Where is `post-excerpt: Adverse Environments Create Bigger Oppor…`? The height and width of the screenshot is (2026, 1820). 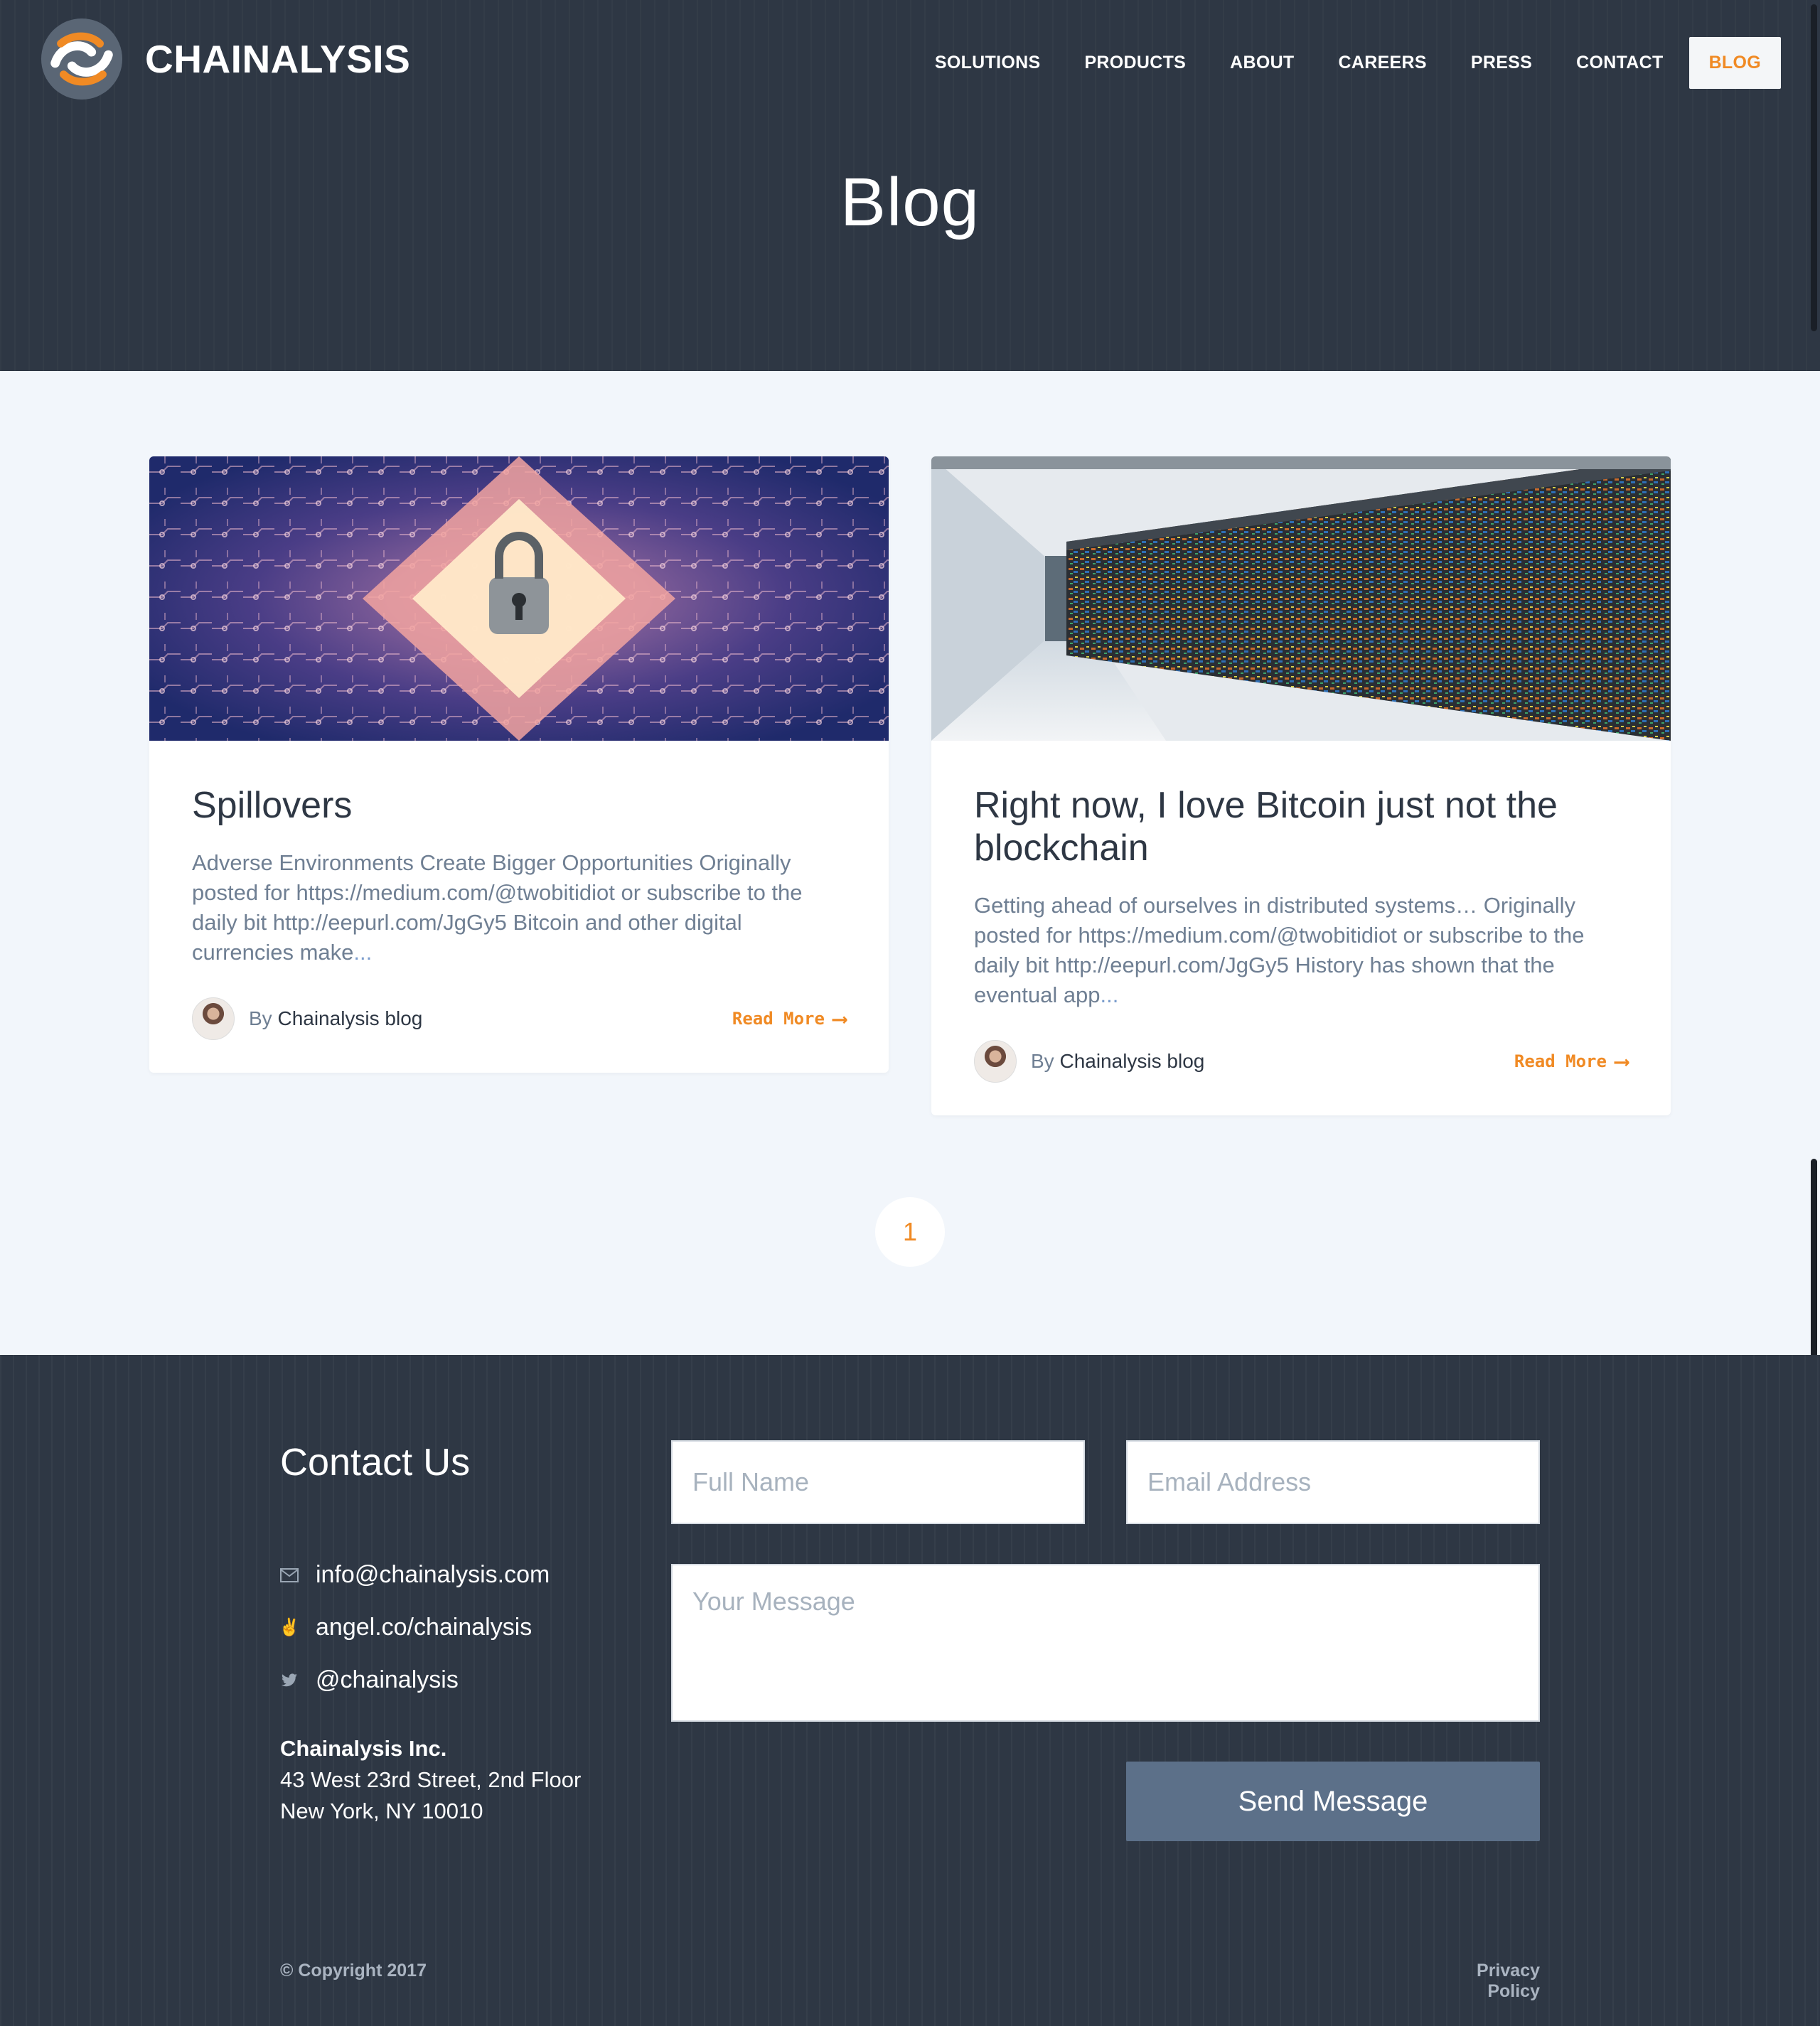 post-excerpt: Adverse Environments Create Bigger Oppor… is located at coordinates (519, 908).